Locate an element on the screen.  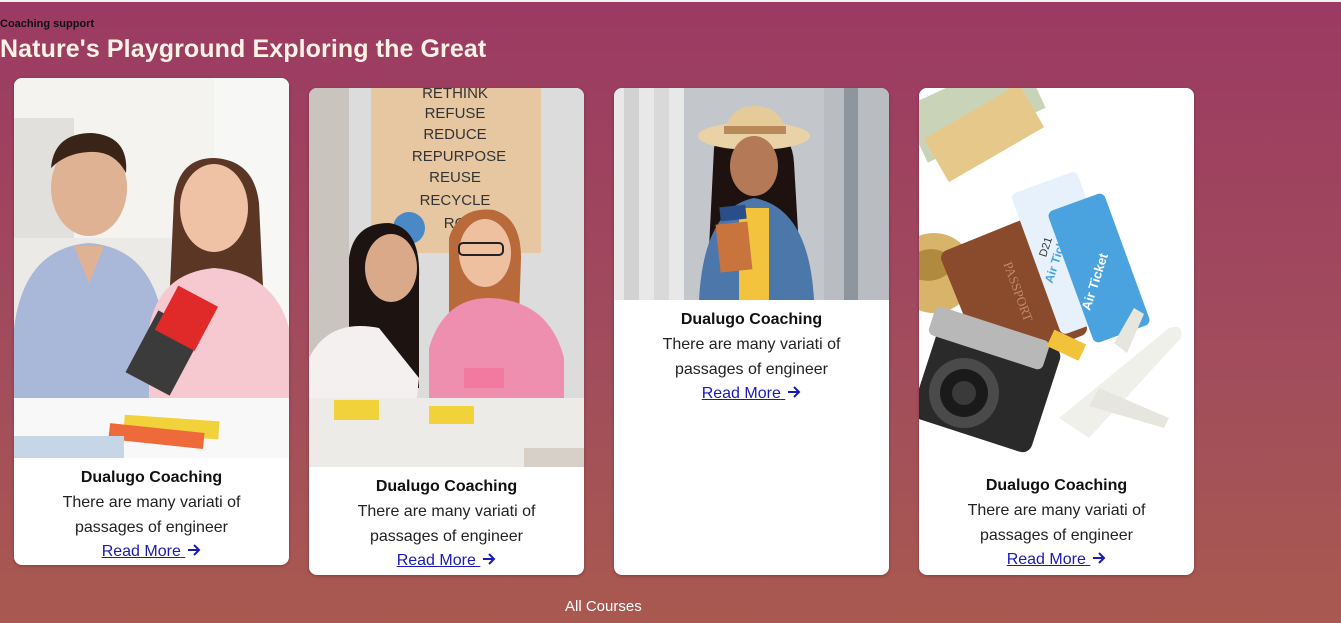
card-2-read-more-link: Read More is located at coordinates (447, 561).